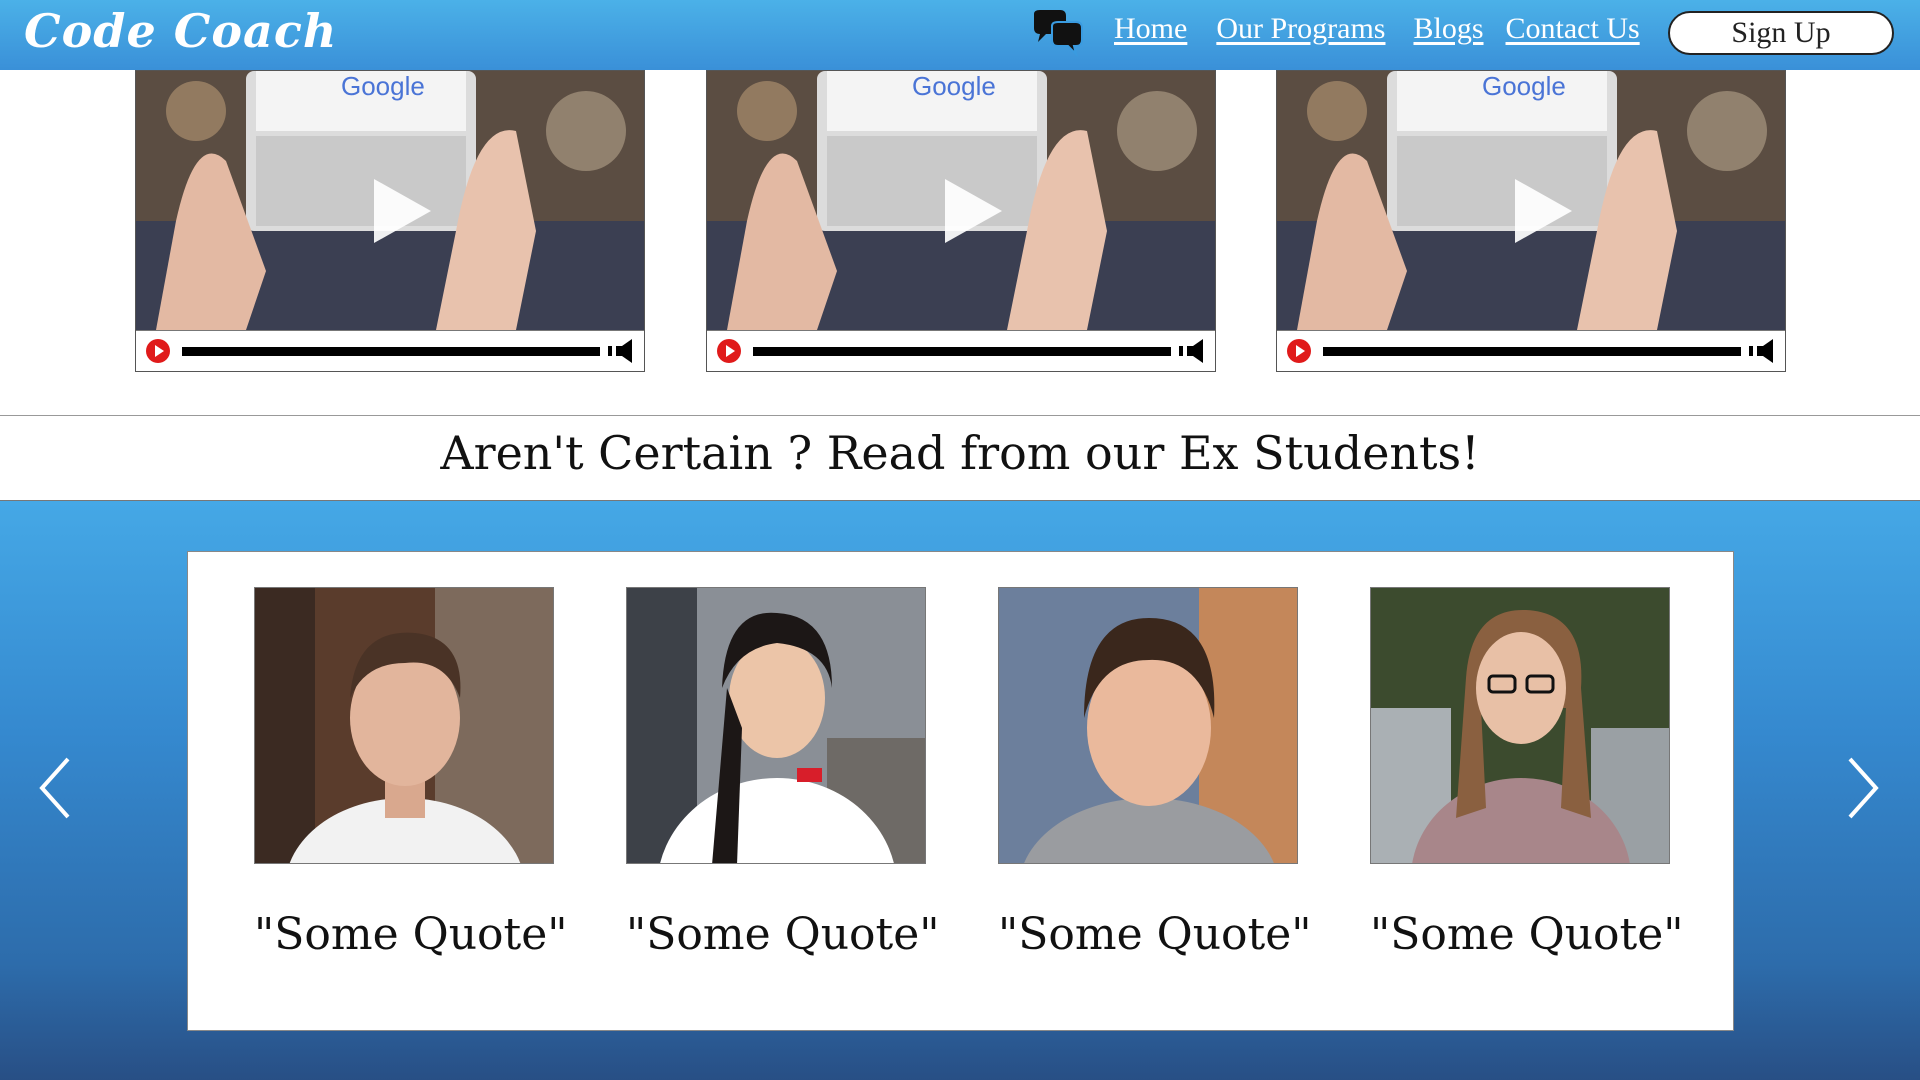 This screenshot has width=1920, height=1080. I want to click on chevron-right-icon, so click(1862, 788).